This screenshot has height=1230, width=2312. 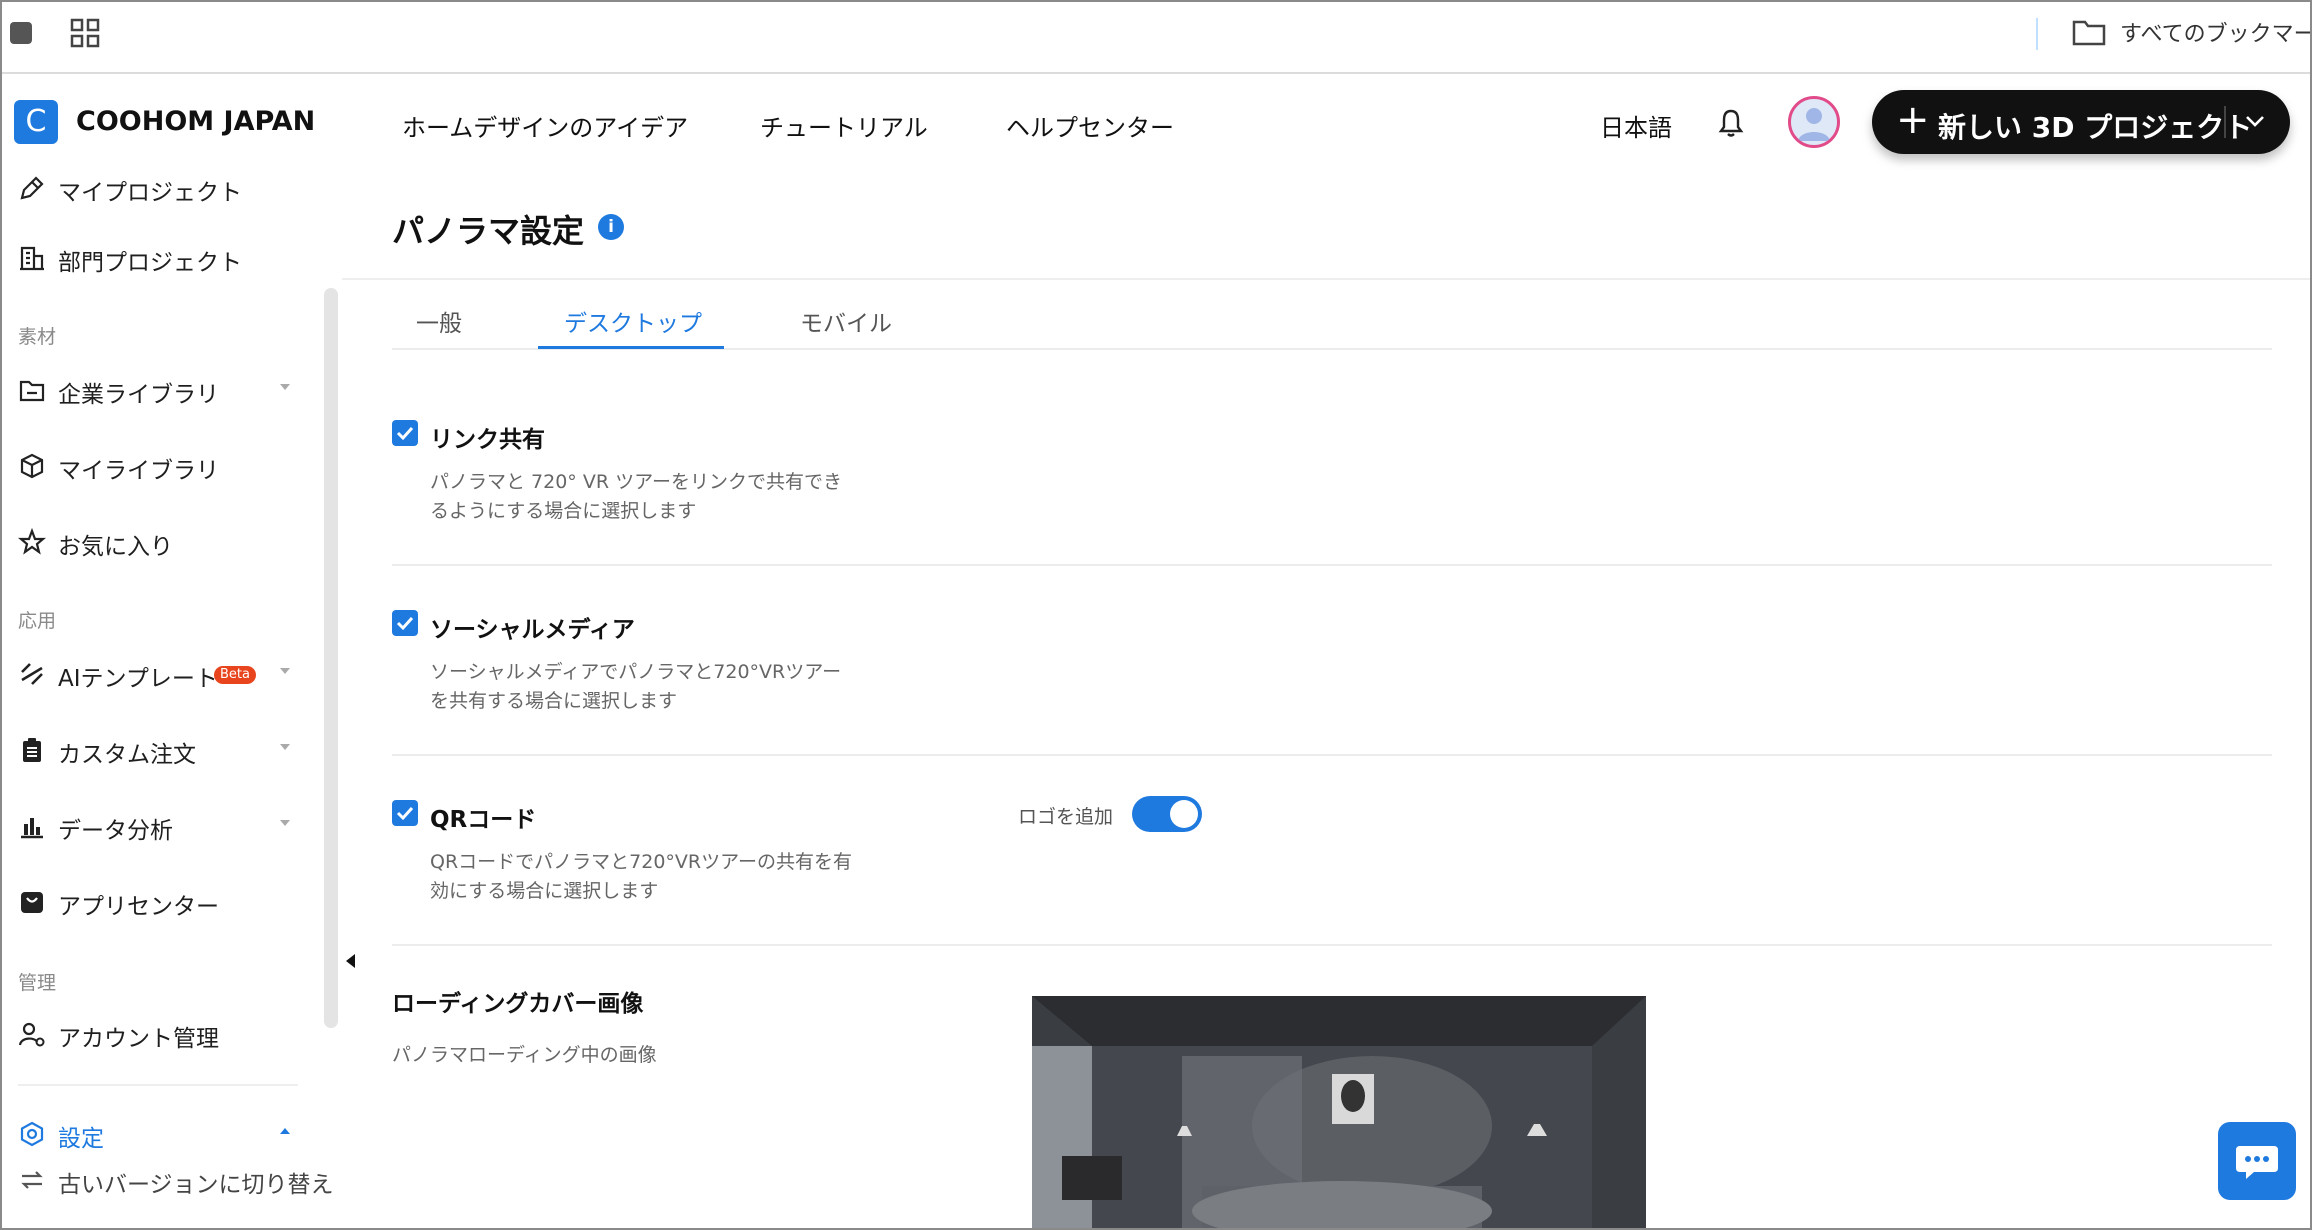 I want to click on add-logo-label: ロゴを追加, so click(x=1066, y=817).